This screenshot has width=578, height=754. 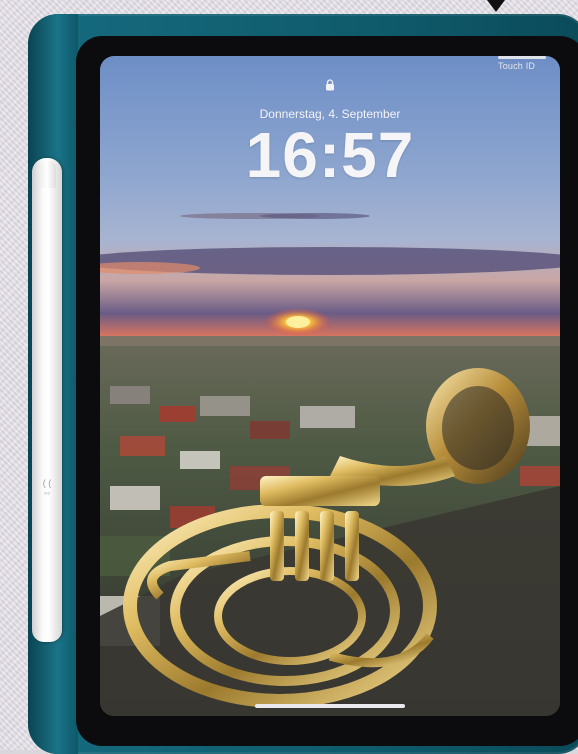 What do you see at coordinates (47, 174) in the screenshot?
I see `stylus-tip` at bounding box center [47, 174].